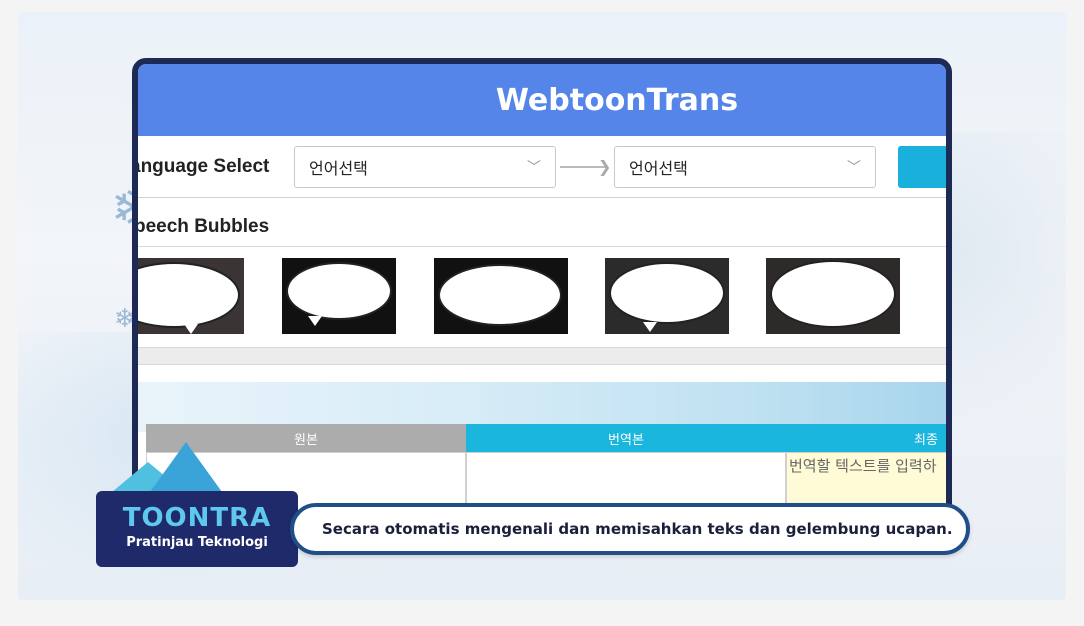  Describe the element at coordinates (605, 166) in the screenshot. I see `arrow-right-icon: ❯` at that location.